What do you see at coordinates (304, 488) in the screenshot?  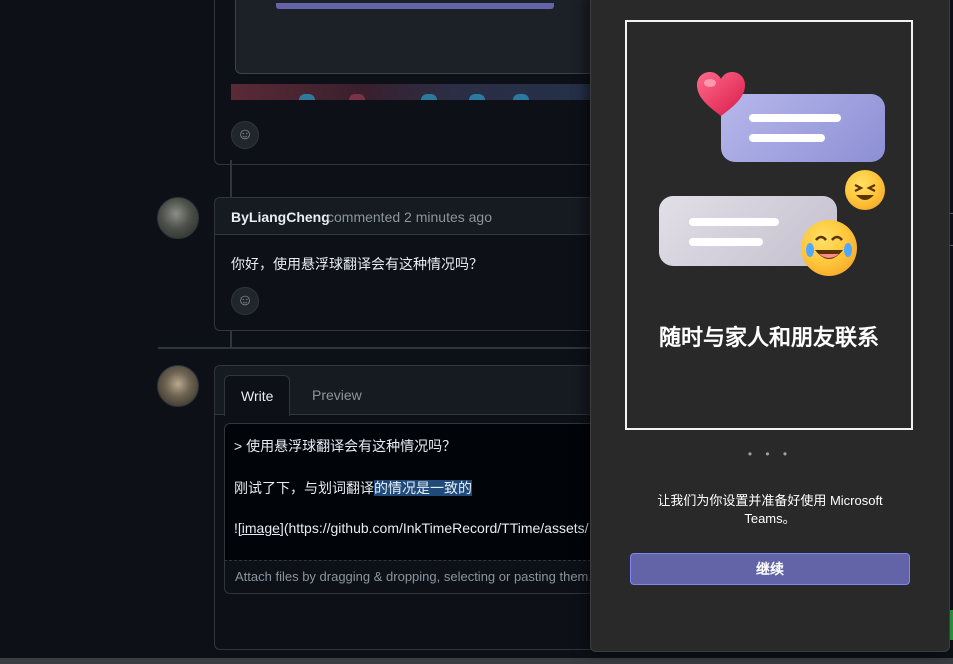 I see `reply-text: 刚试了下，与划词翻译` at bounding box center [304, 488].